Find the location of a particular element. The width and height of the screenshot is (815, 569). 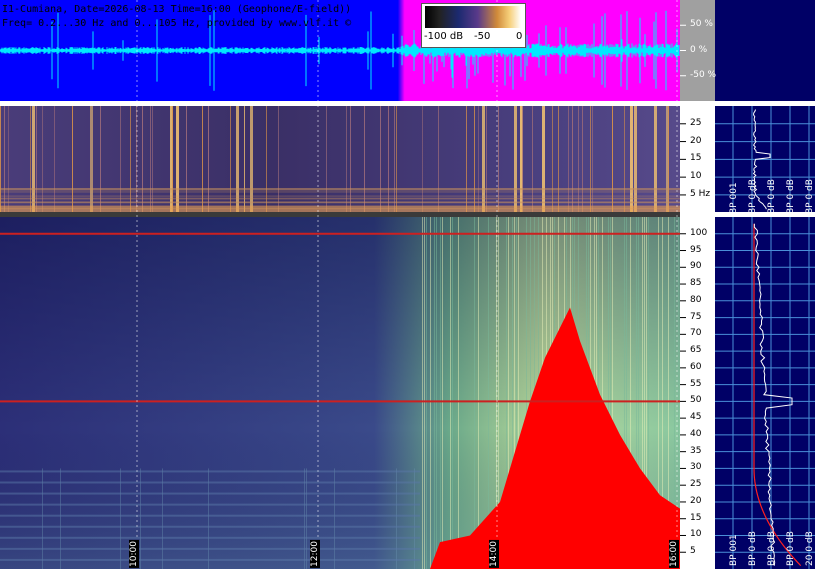

high-tick-label: 85 is located at coordinates (696, 283).